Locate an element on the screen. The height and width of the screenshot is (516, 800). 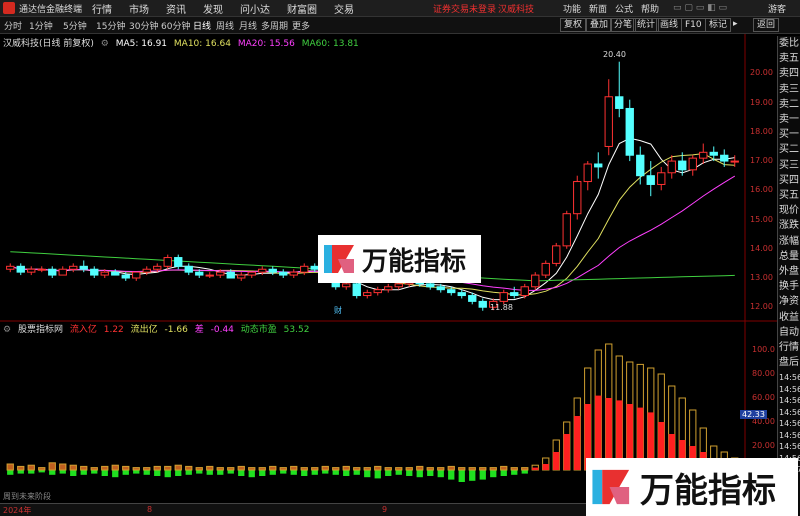
side-panel-item: 买二 is located at coordinates (789, 150).